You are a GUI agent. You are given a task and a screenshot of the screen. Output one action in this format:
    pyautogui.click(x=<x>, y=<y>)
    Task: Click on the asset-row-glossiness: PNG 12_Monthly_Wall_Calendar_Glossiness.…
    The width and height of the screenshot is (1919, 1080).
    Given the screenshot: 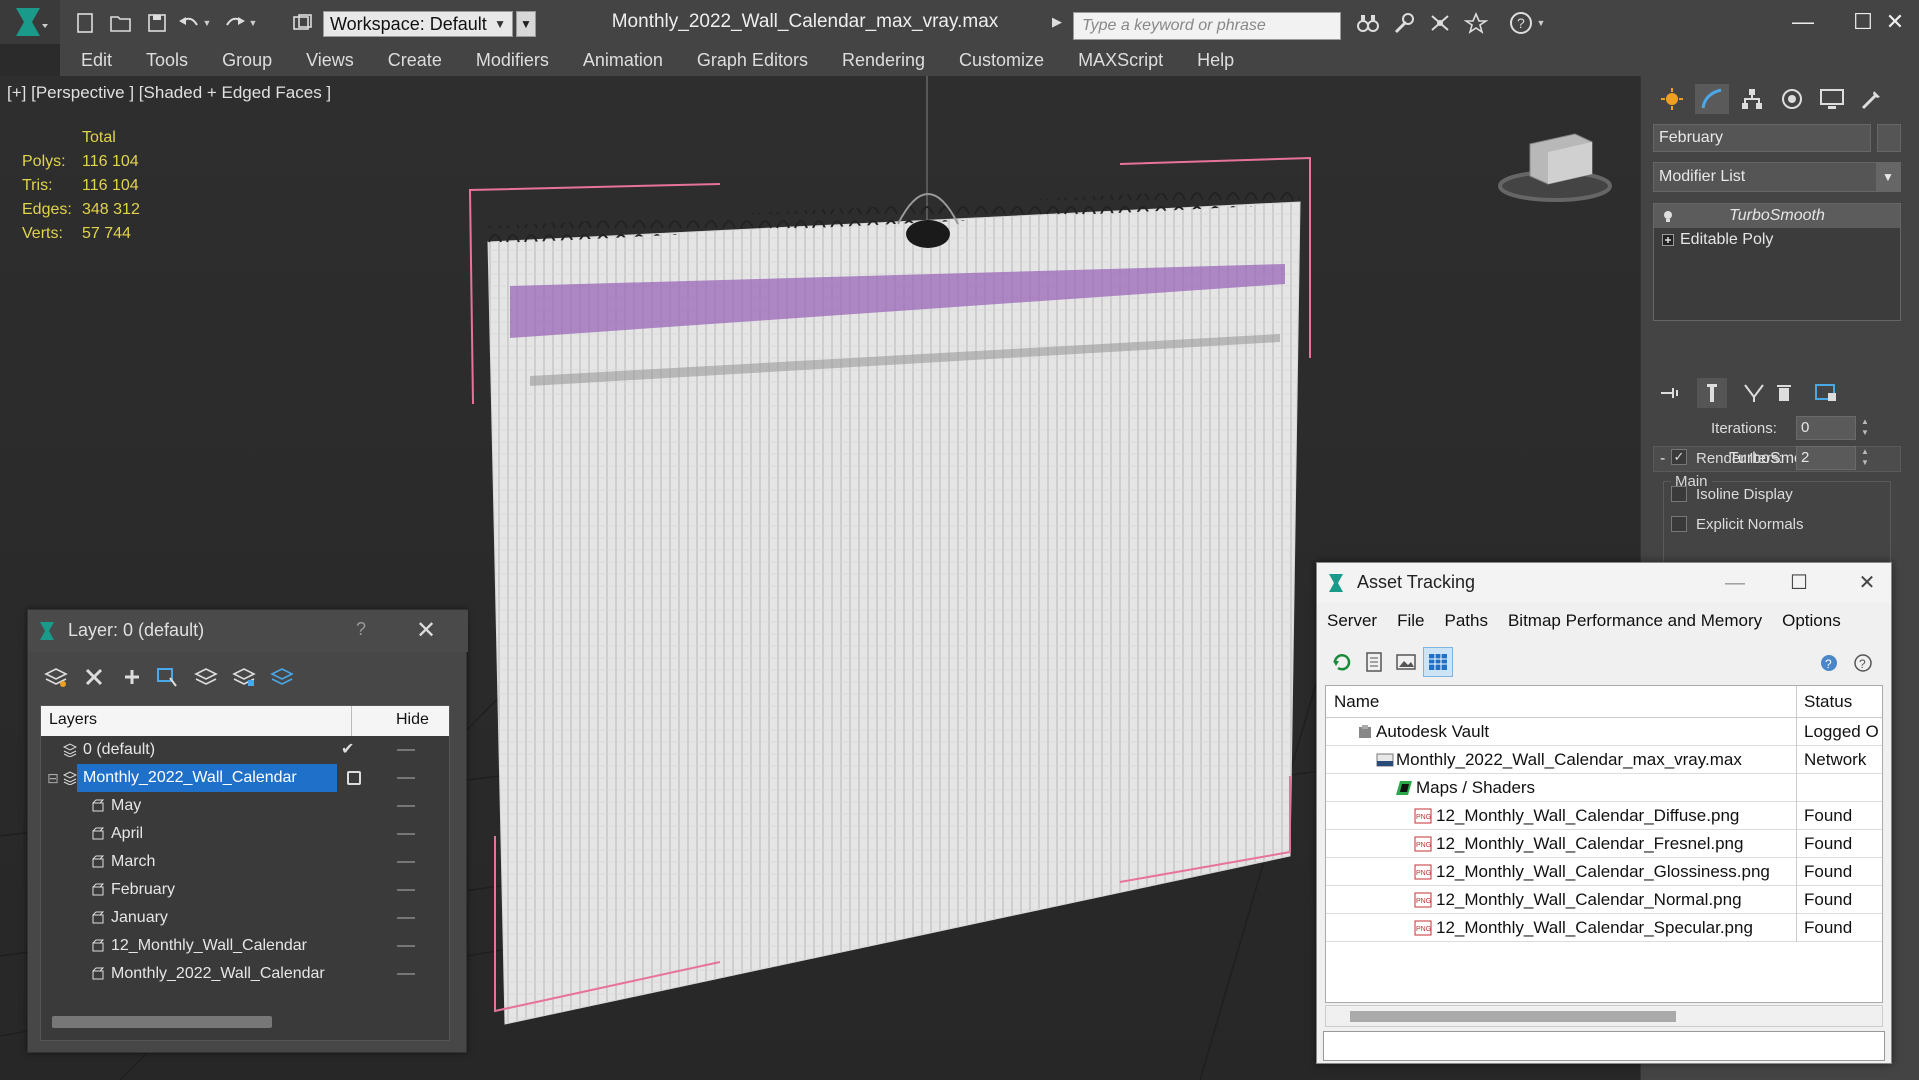 What is the action you would take?
    pyautogui.click(x=1604, y=872)
    